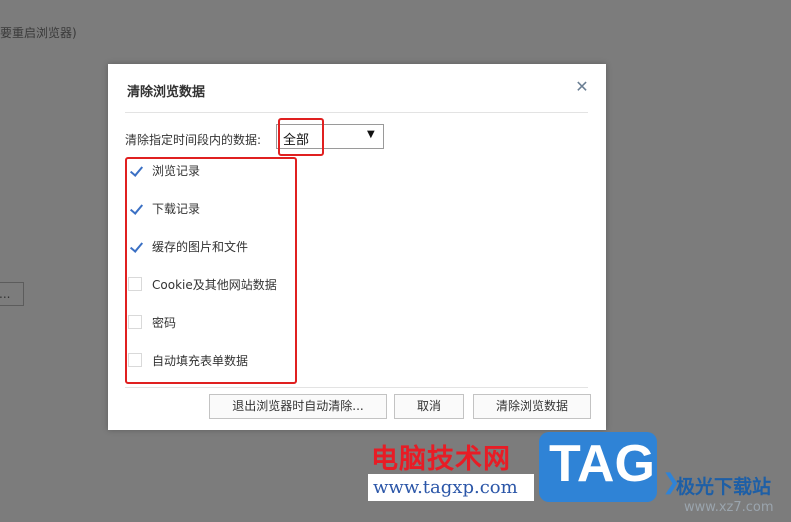 This screenshot has width=791, height=522. What do you see at coordinates (135, 170) in the screenshot?
I see `checkbox-browsing-history` at bounding box center [135, 170].